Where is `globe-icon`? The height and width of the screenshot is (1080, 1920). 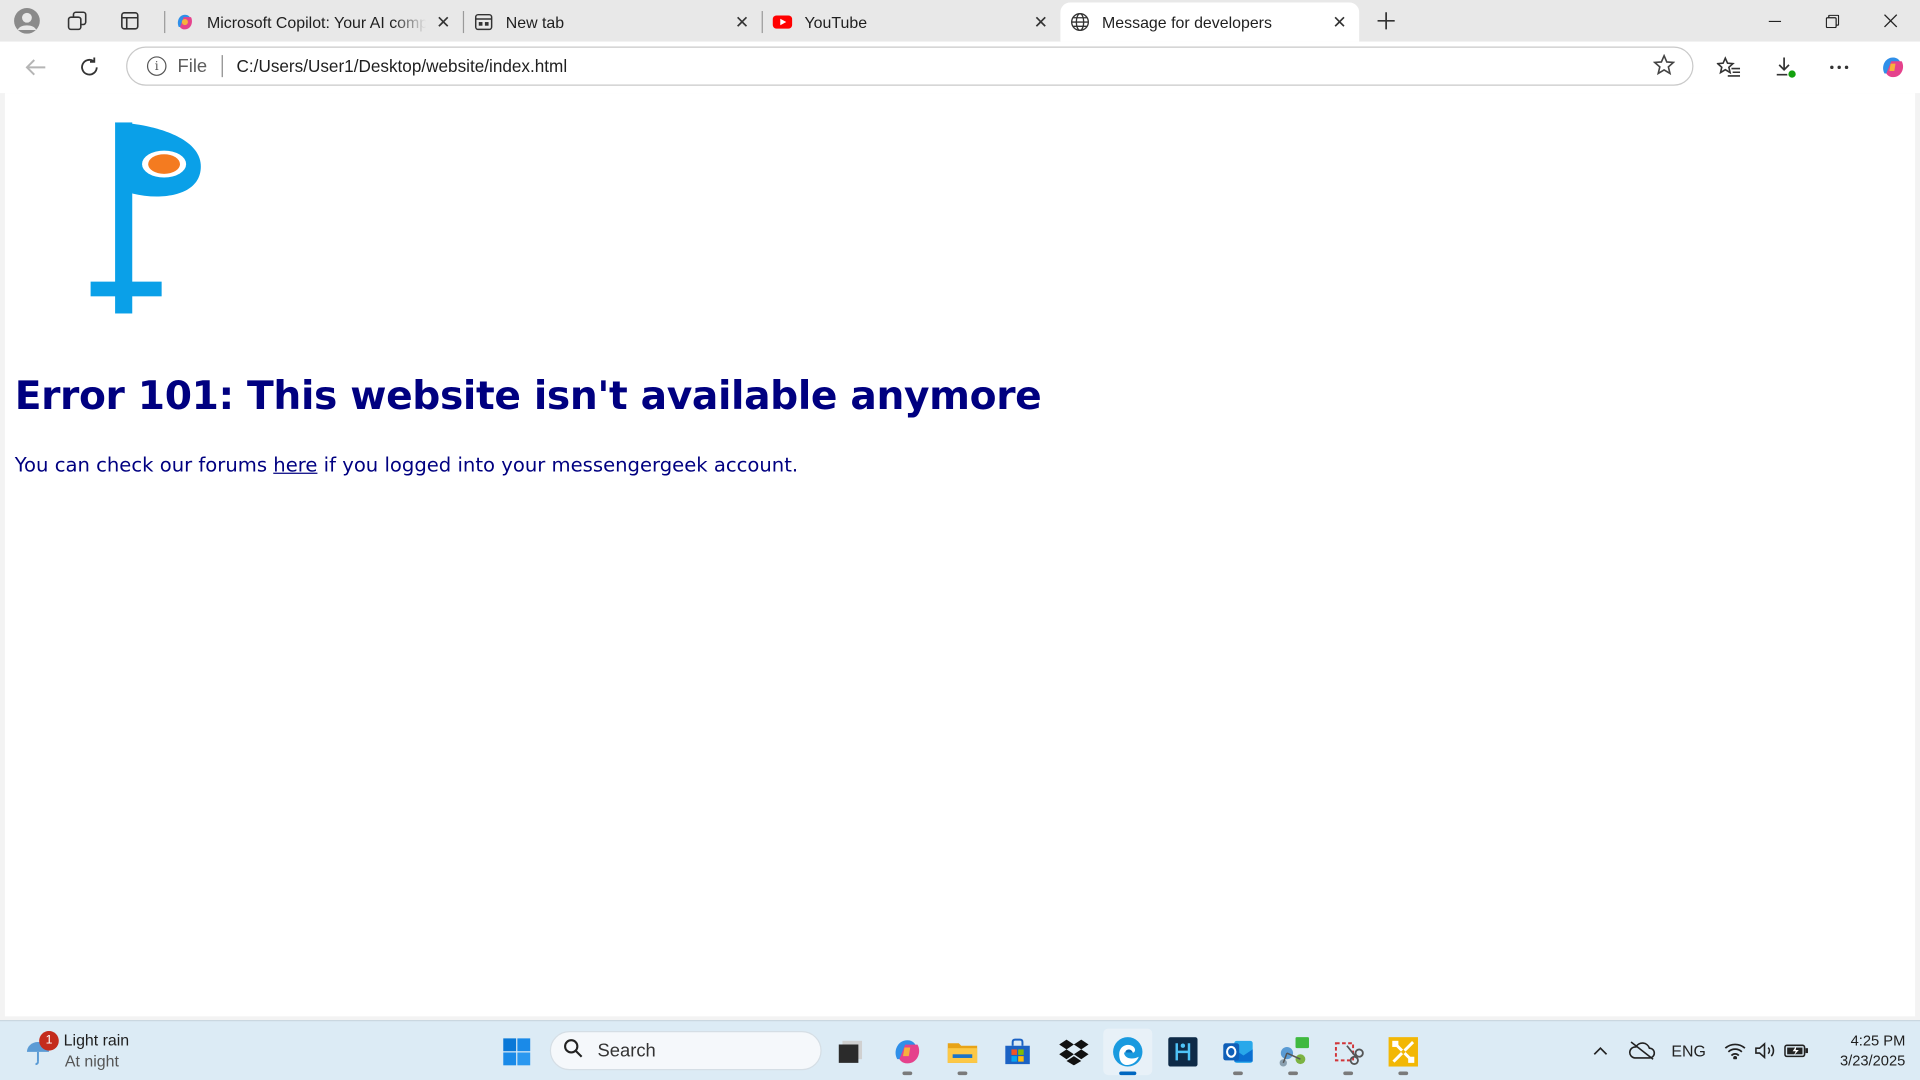 globe-icon is located at coordinates (1080, 22).